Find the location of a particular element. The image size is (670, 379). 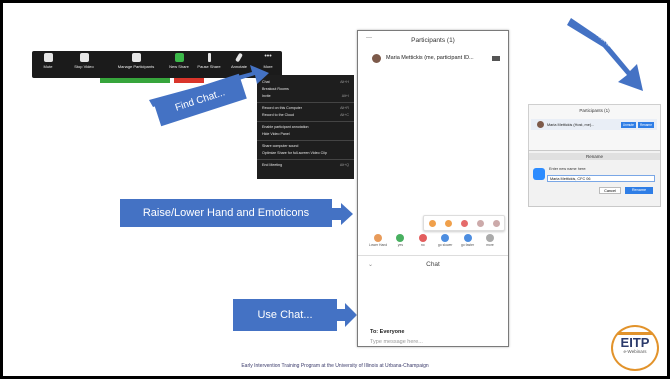

zoom-logo-icon is located at coordinates (539, 174).